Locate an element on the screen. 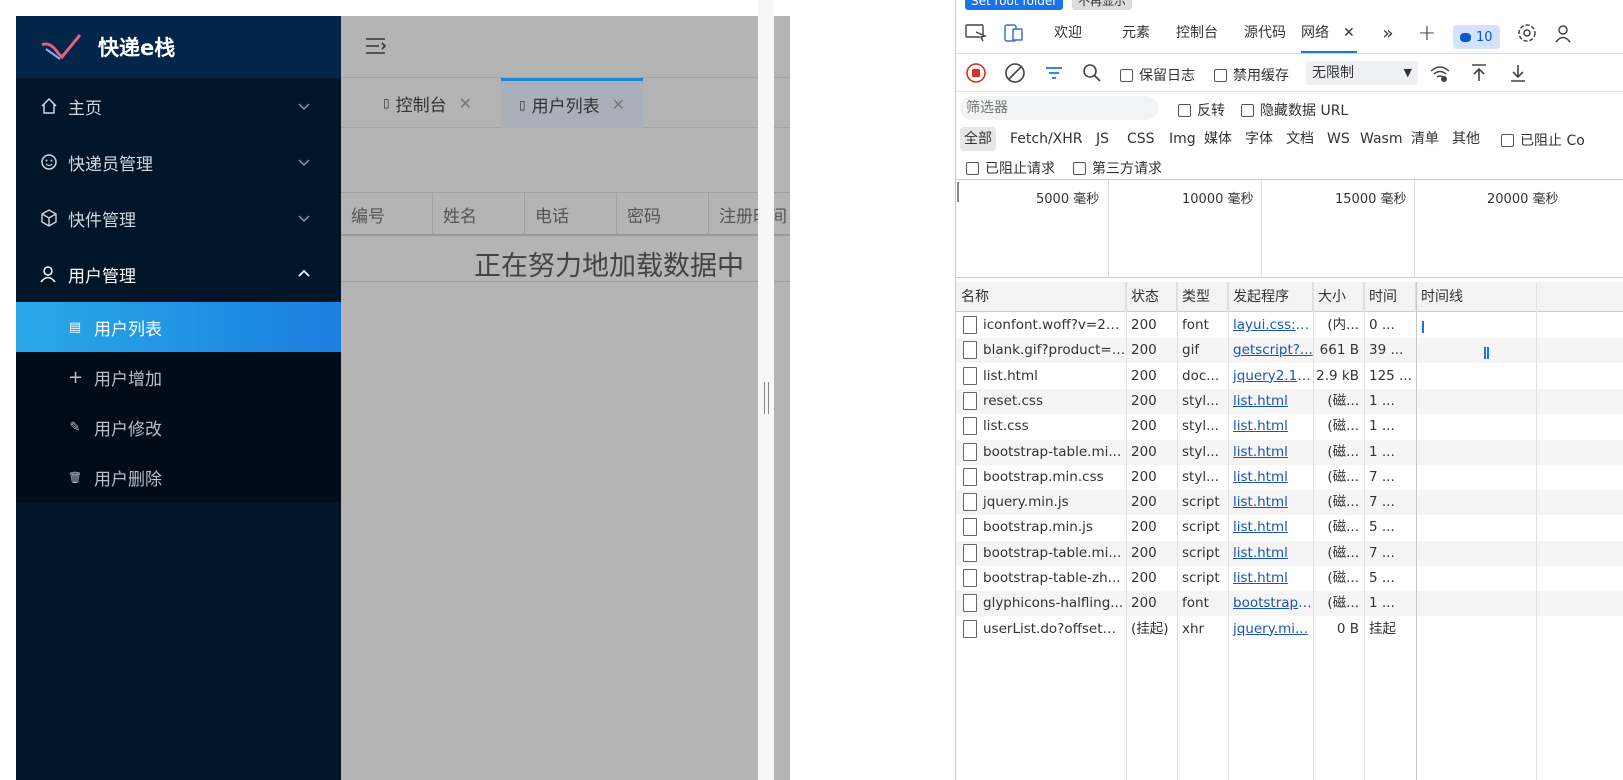  column-header-initiator: 发起程序 is located at coordinates (1270, 297).